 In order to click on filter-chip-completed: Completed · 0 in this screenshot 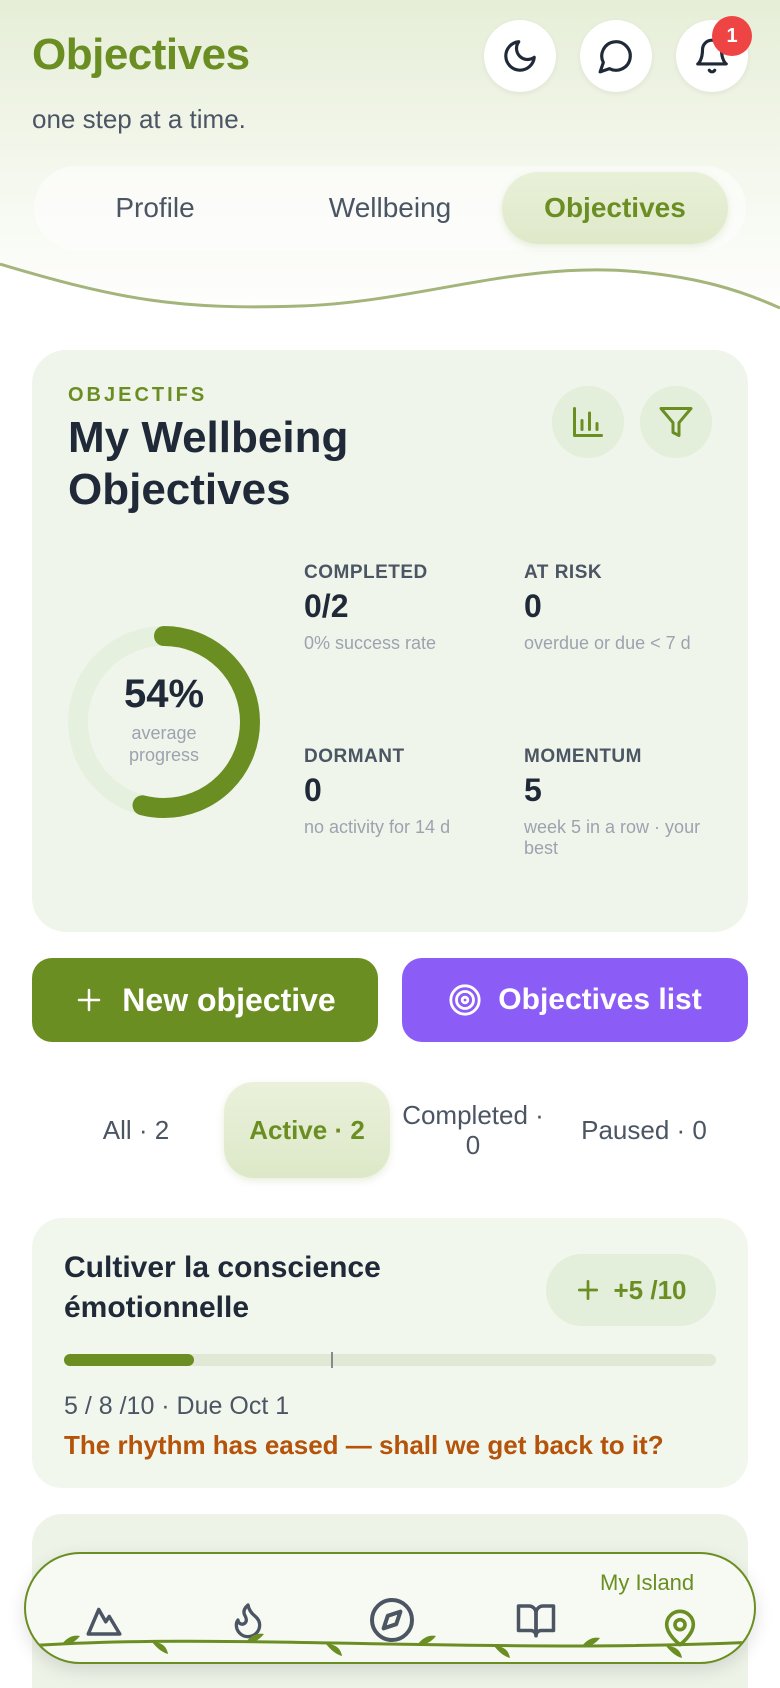, I will do `click(473, 1130)`.